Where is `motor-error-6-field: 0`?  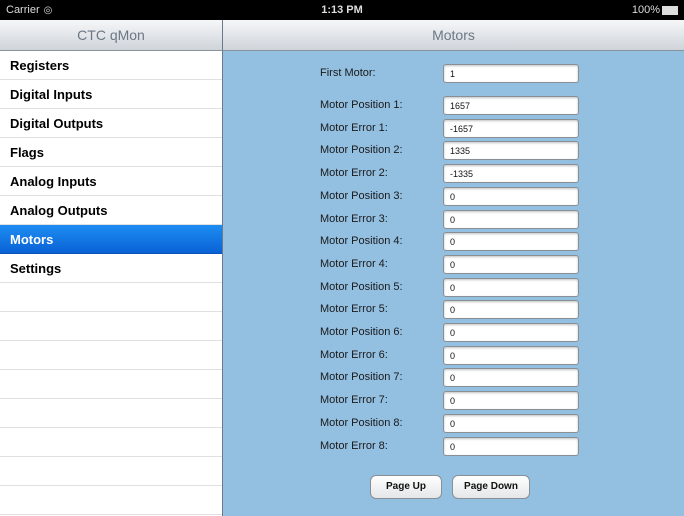
motor-error-6-field: 0 is located at coordinates (511, 355).